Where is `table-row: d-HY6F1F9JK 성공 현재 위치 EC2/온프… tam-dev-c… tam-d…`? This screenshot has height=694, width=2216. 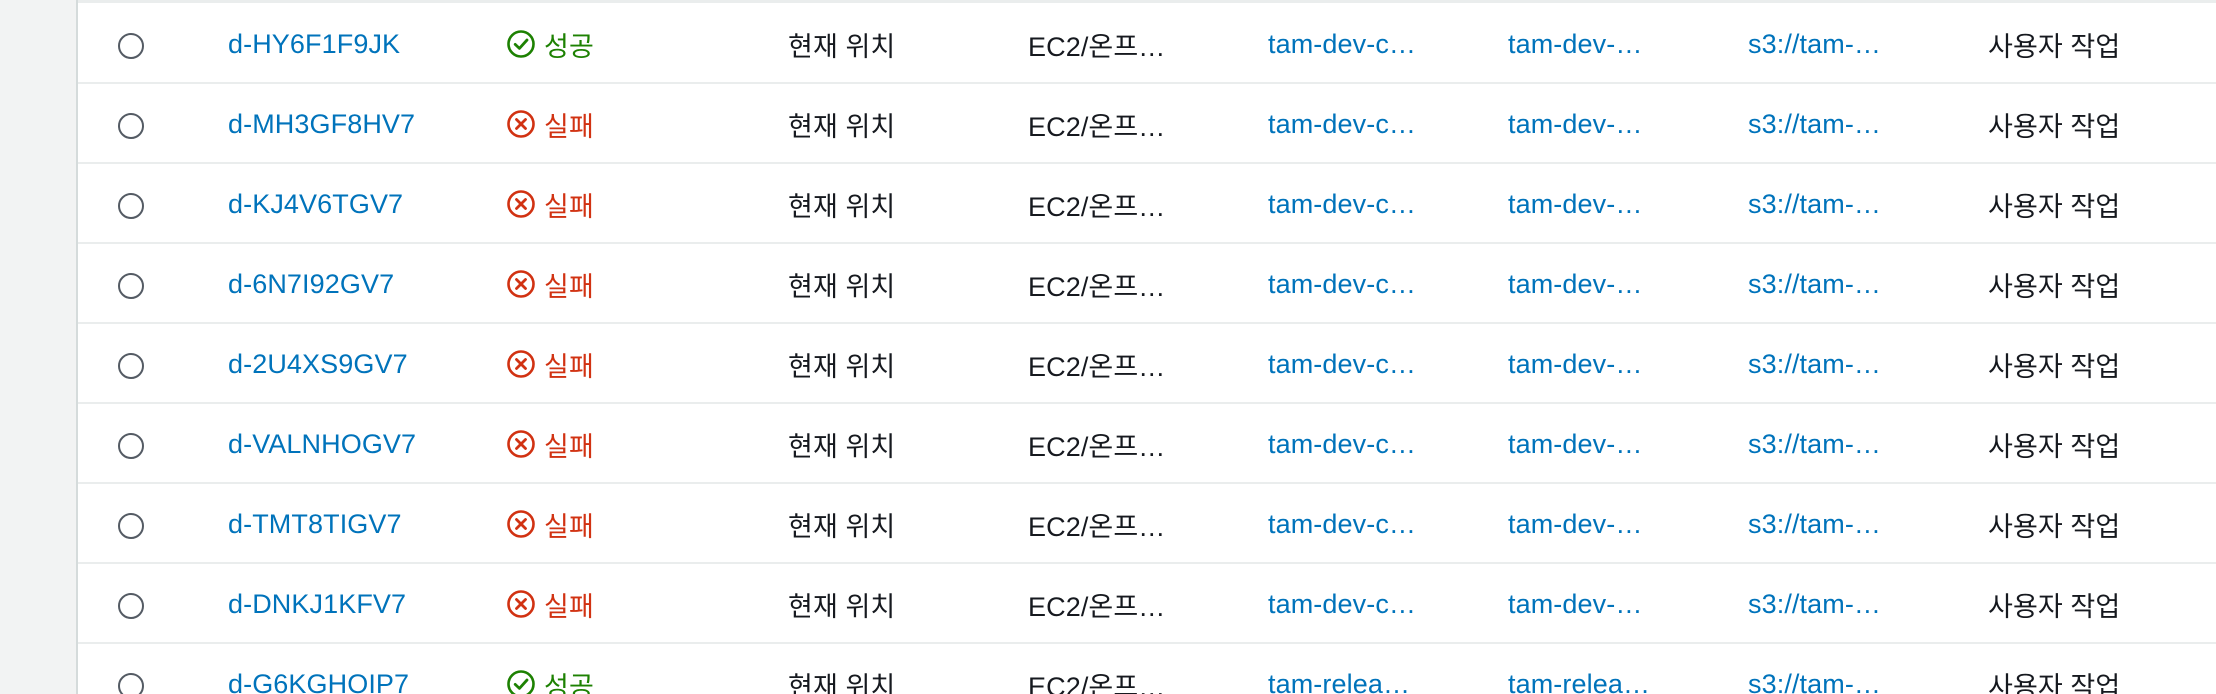 table-row: d-HY6F1F9JK 성공 현재 위치 EC2/온프… tam-dev-c… tam-d… is located at coordinates (1147, 44).